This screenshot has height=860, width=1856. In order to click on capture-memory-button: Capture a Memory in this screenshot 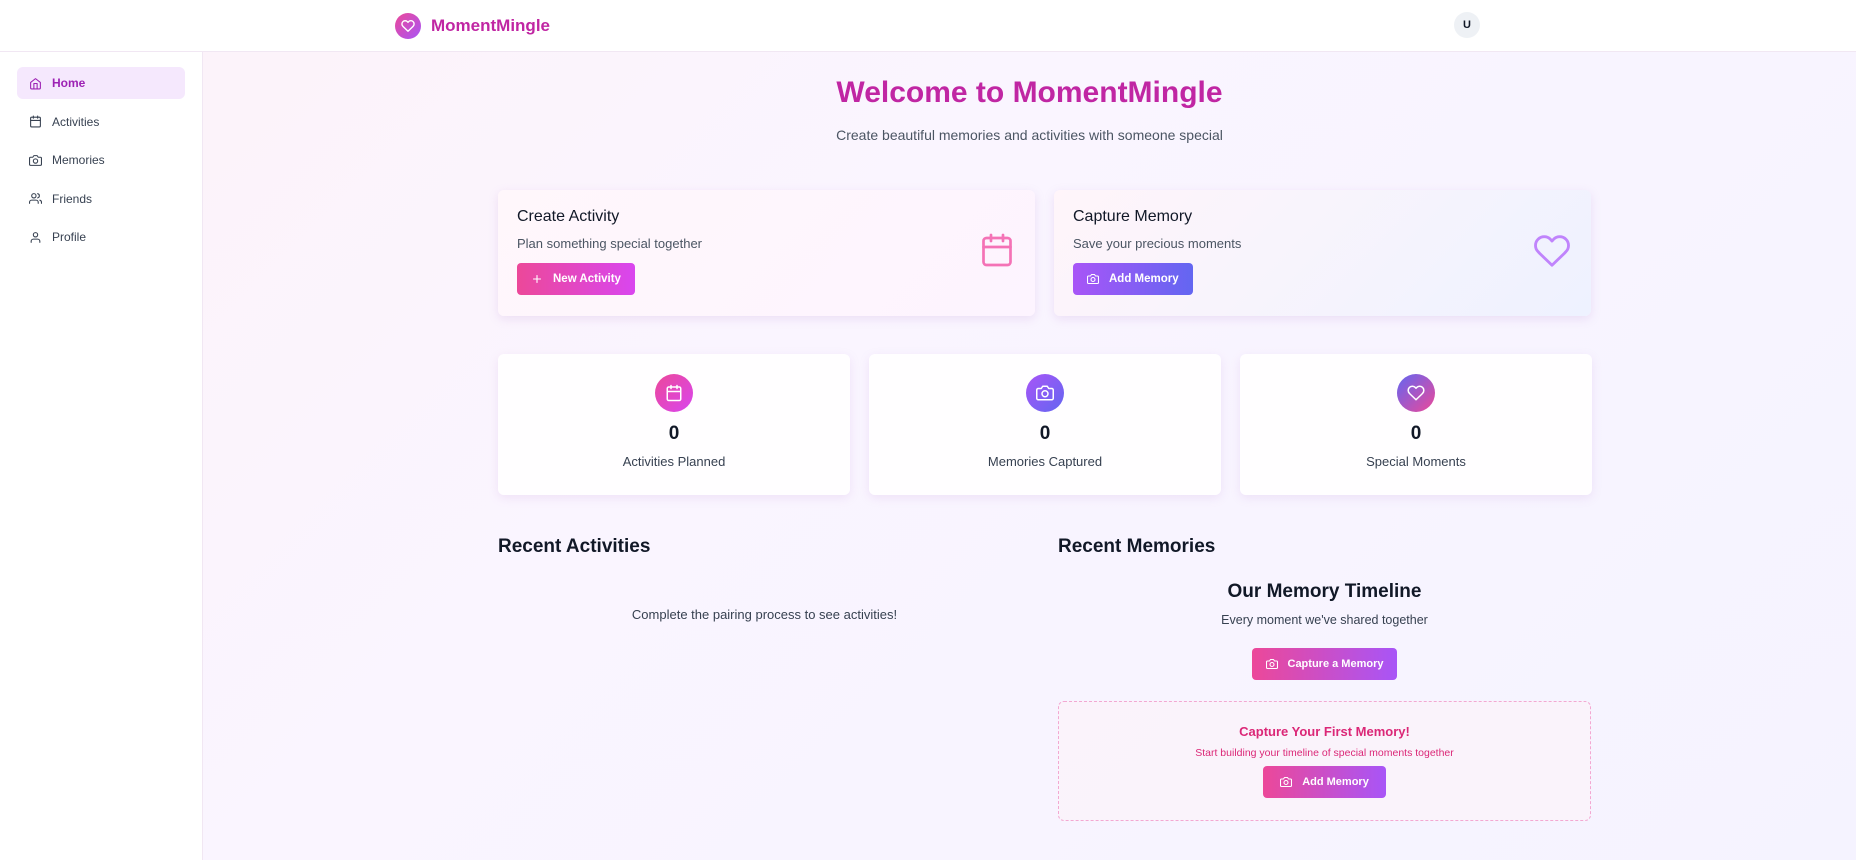, I will do `click(1324, 664)`.